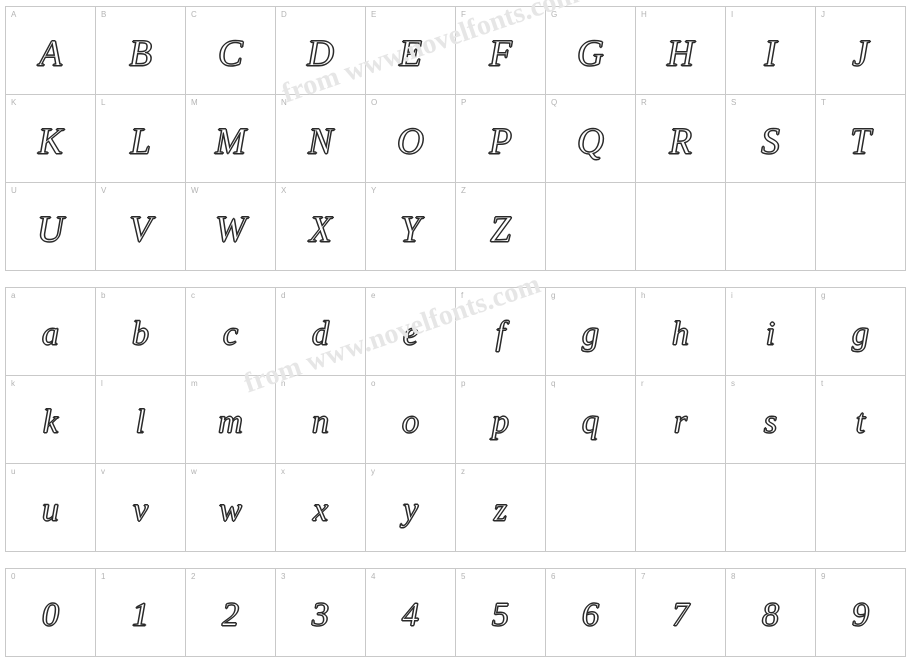 The width and height of the screenshot is (911, 668). I want to click on glyph-cell-label: p, so click(463, 383).